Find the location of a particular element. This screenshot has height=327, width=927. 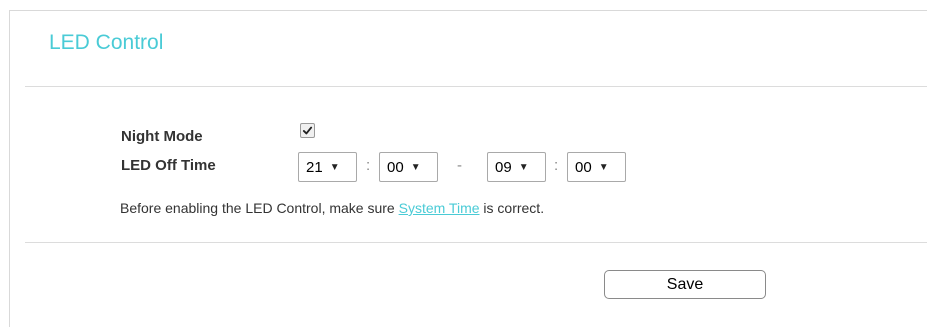

divider-top is located at coordinates (476, 86).